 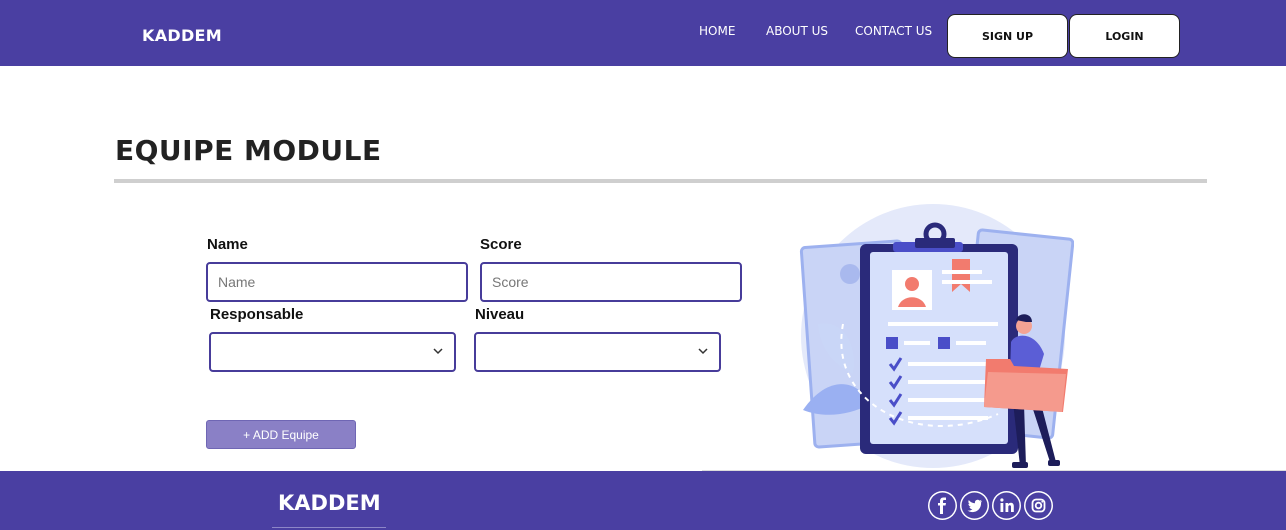 What do you see at coordinates (936, 336) in the screenshot?
I see `clipboard-illustration` at bounding box center [936, 336].